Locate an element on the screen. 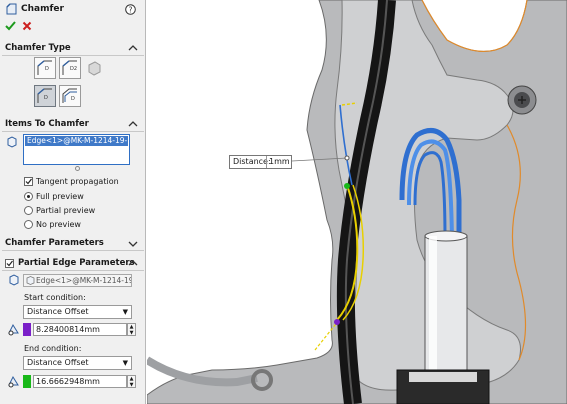 The width and height of the screenshot is (567, 404). section-title: Chamfer Parameters is located at coordinates (54, 243).